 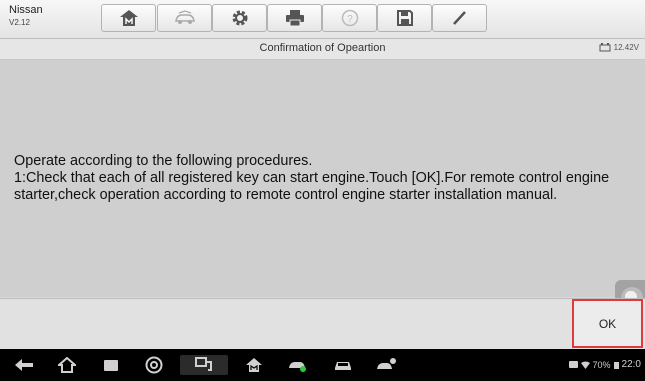 I want to click on diagnostic-icon, so click(x=203, y=364).